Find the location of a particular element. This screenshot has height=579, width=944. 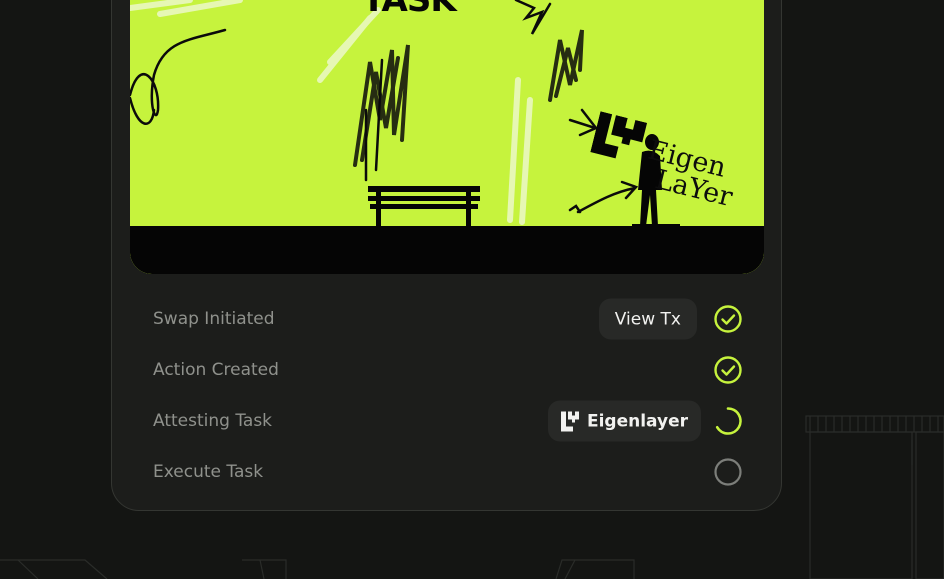

view-tx-button: View Tx is located at coordinates (647, 319).